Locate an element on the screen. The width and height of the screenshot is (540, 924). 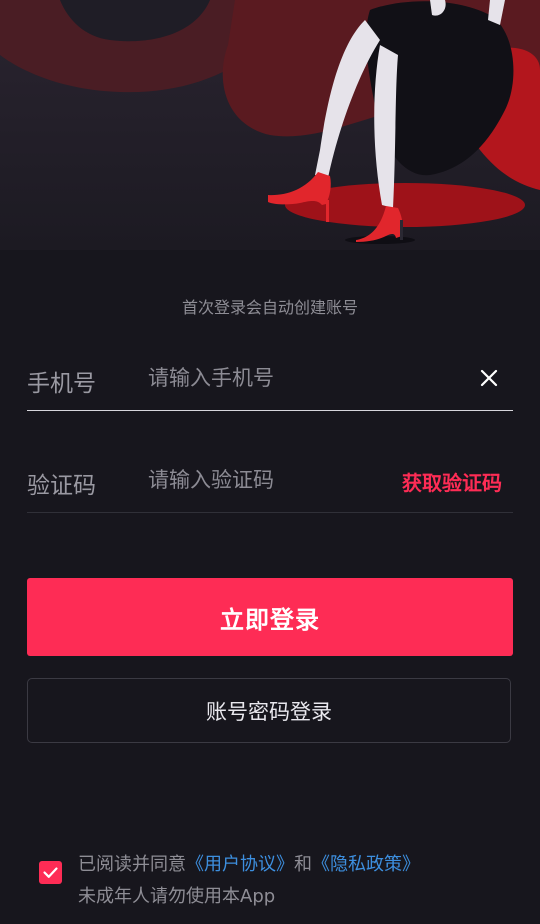
phone-field-row: 手机号 is located at coordinates (270, 378).